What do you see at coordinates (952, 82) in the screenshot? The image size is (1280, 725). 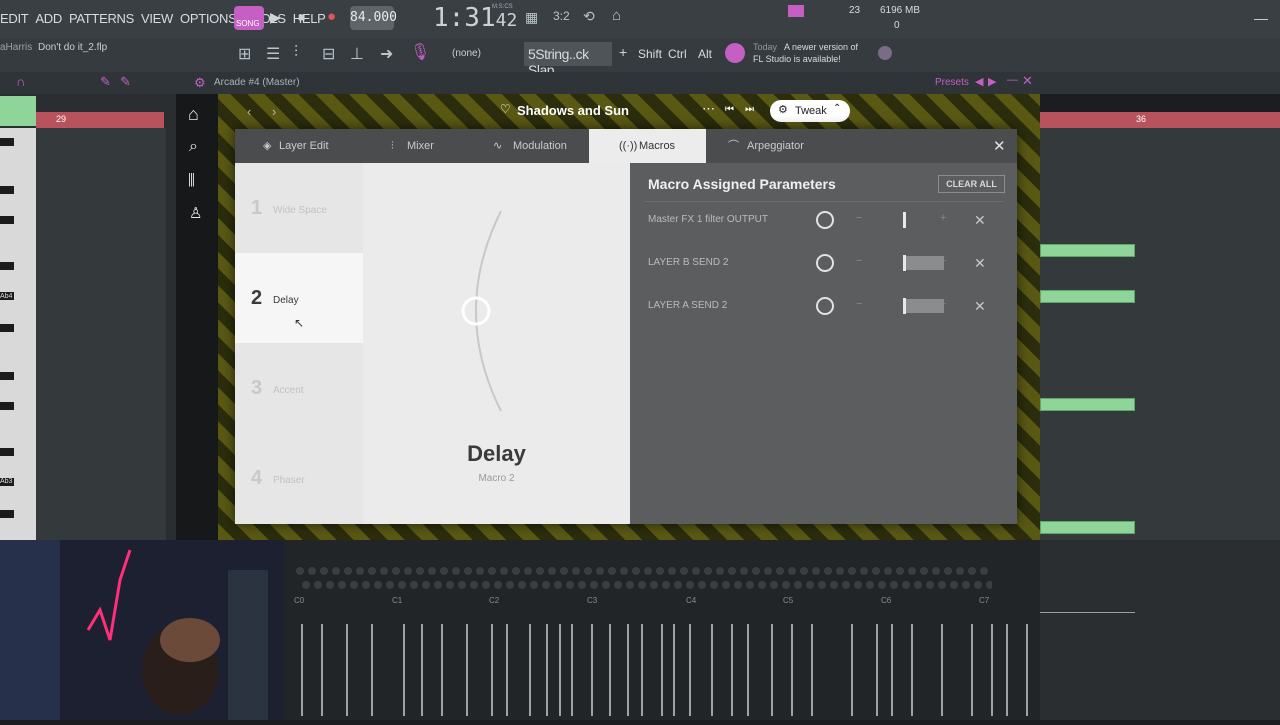 I see `presets-label: Presets` at bounding box center [952, 82].